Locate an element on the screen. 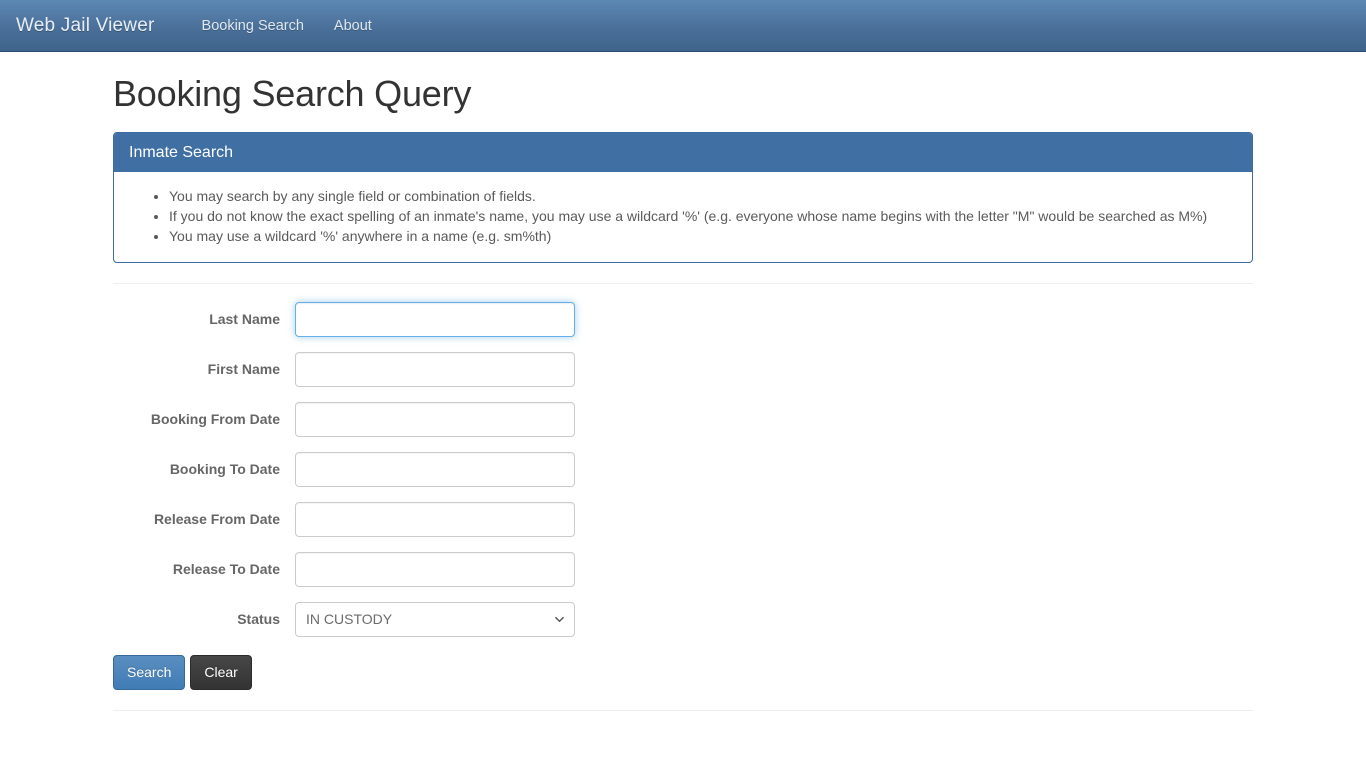  form-actions: Search Clear is located at coordinates (683, 672).